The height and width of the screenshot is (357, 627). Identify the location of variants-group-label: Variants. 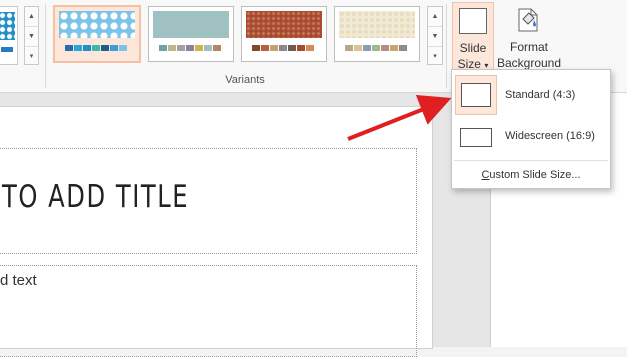
(245, 80).